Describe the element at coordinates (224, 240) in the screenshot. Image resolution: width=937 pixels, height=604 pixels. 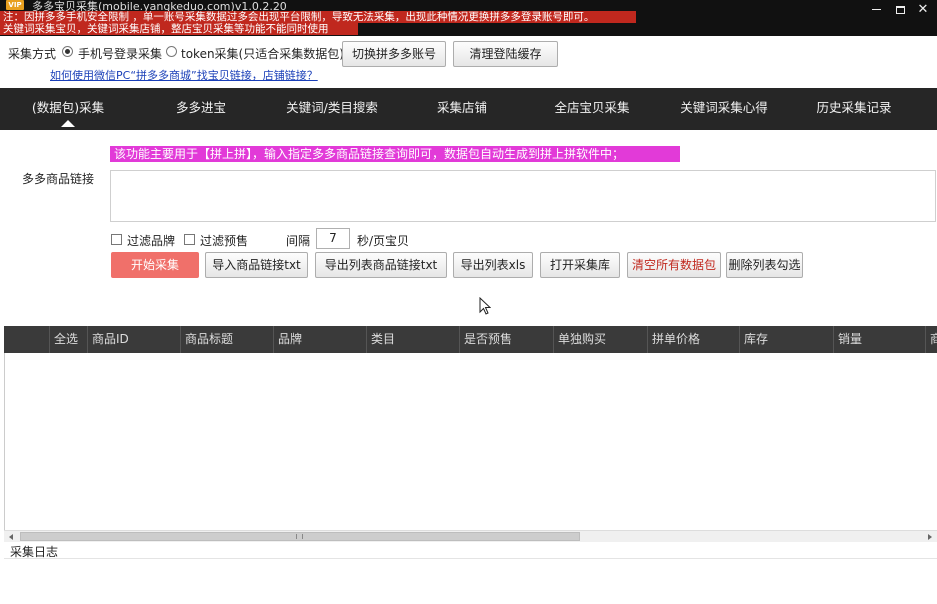
I see `filter-presale-label: 过滤预售` at that location.